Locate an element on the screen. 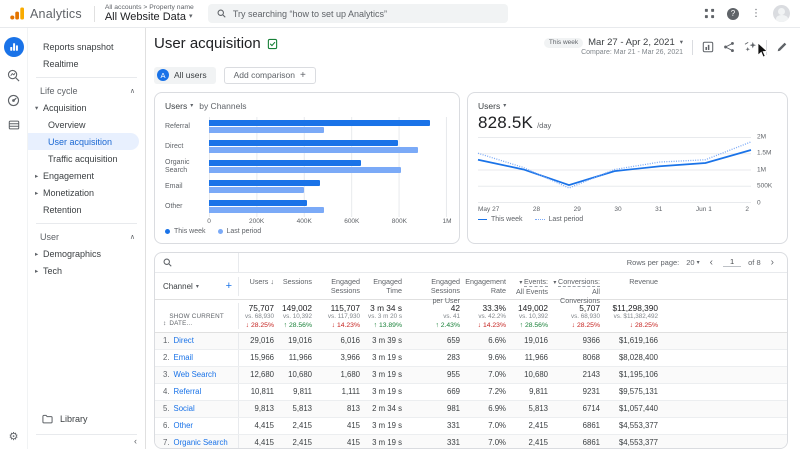 Image resolution: width=800 pixels, height=449 pixels. share-icon is located at coordinates (729, 47).